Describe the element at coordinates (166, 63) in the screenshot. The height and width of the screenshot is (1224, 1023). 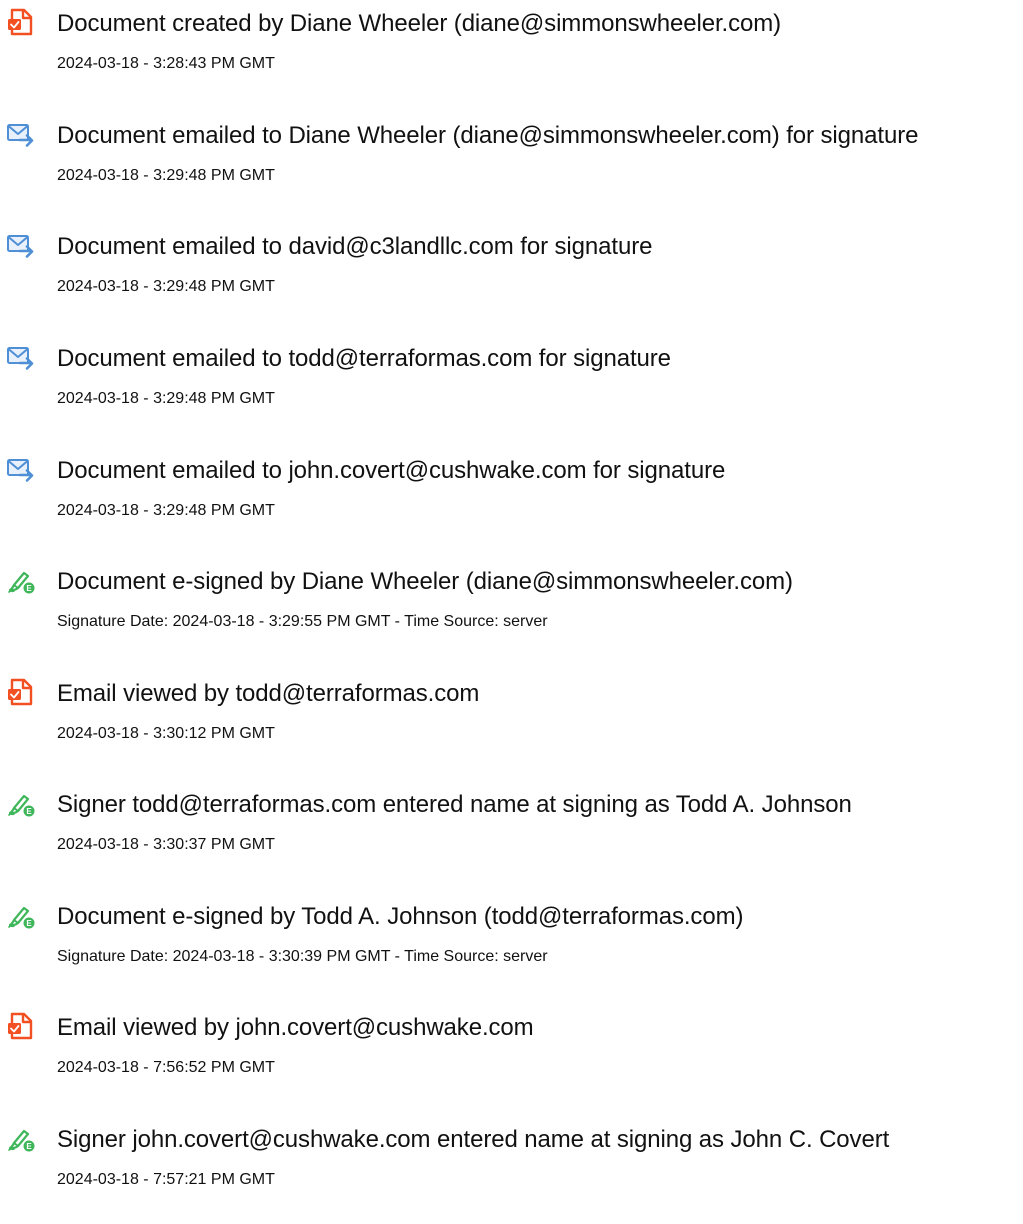
I see `event-timestamp: 2024-03-18 - 3:28:43 PM GMT` at that location.